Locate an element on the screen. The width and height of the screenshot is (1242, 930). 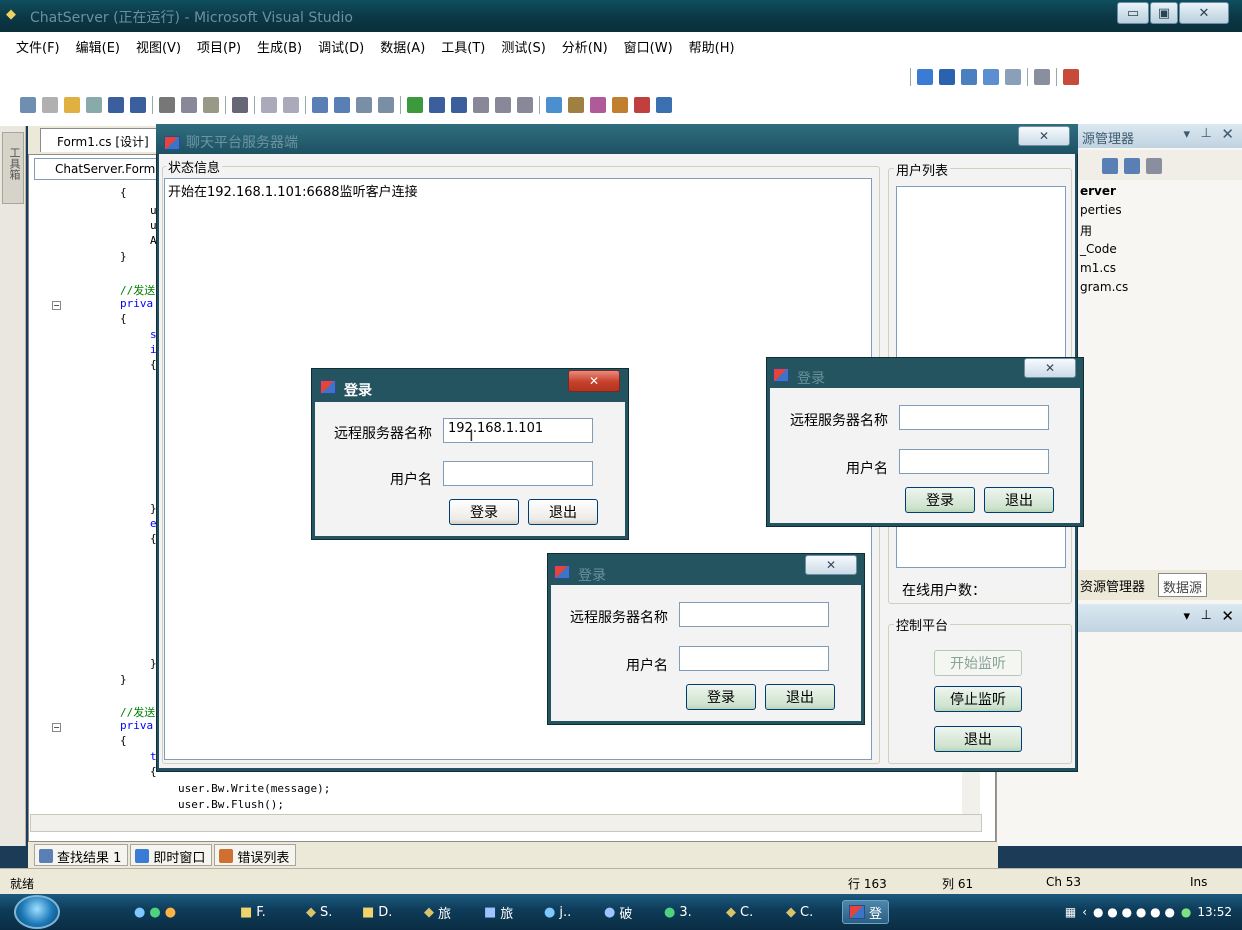
start-debug-icon is located at coordinates (415, 105).